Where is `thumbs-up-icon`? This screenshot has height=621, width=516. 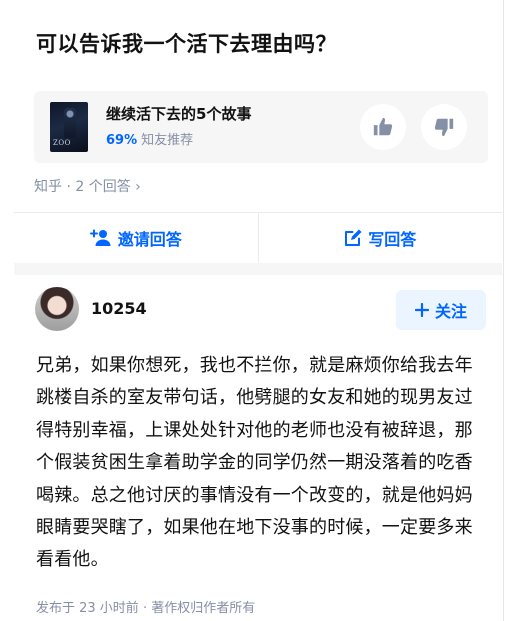
thumbs-up-icon is located at coordinates (383, 126).